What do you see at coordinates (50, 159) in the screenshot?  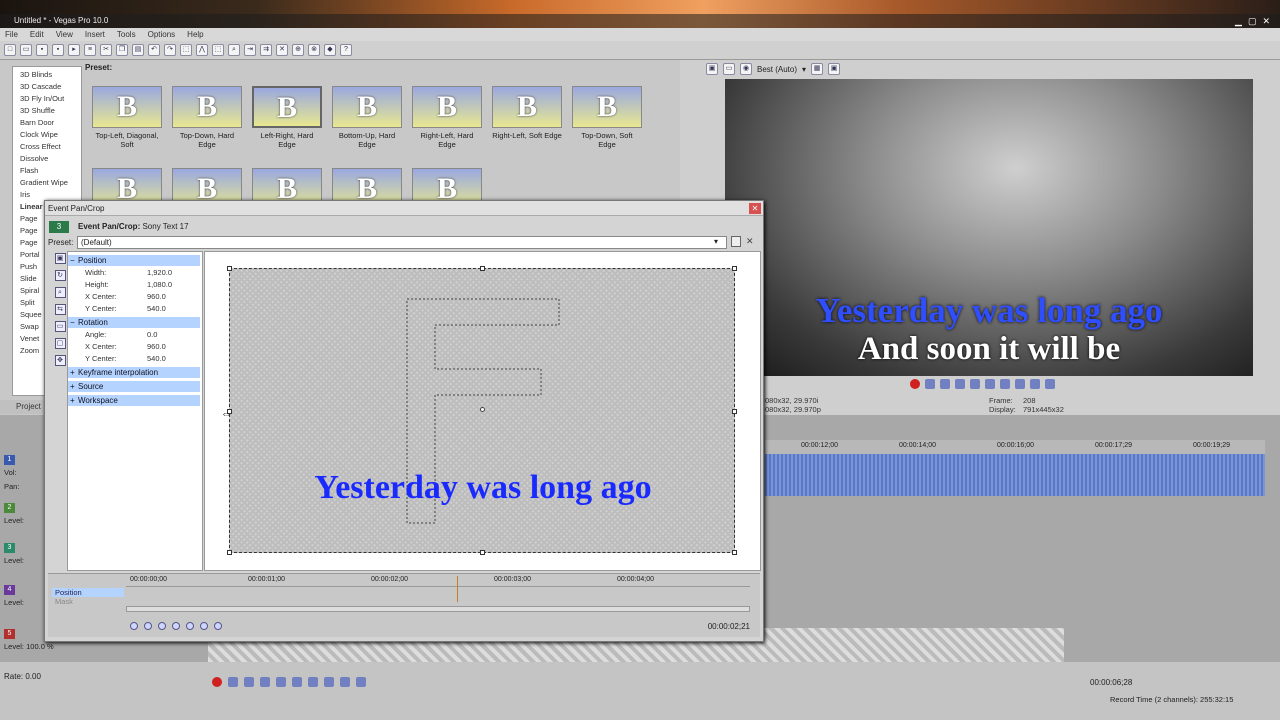 I see `transition-list-item: Dissolve` at bounding box center [50, 159].